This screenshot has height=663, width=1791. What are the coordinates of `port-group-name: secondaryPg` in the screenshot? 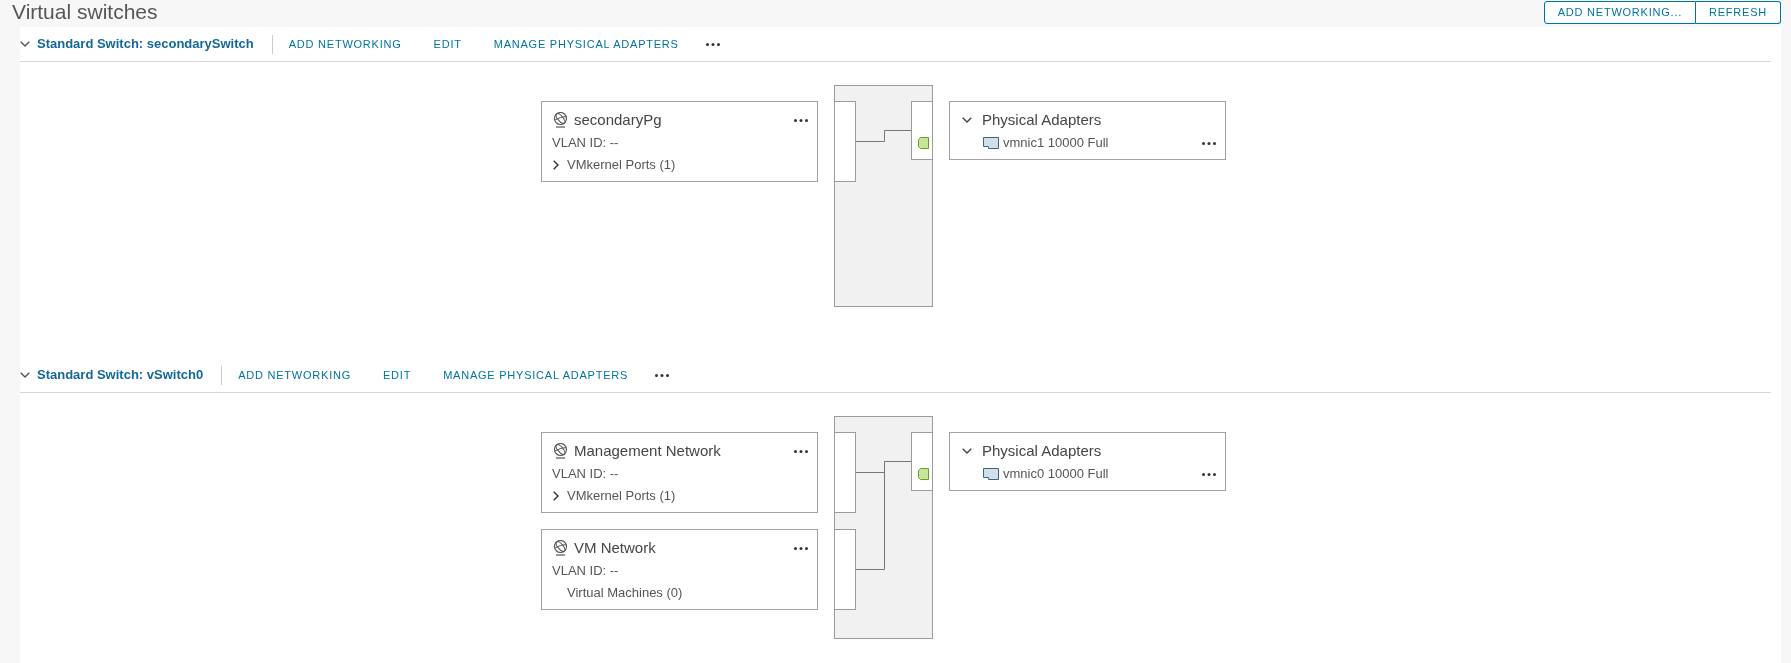 It's located at (618, 120).